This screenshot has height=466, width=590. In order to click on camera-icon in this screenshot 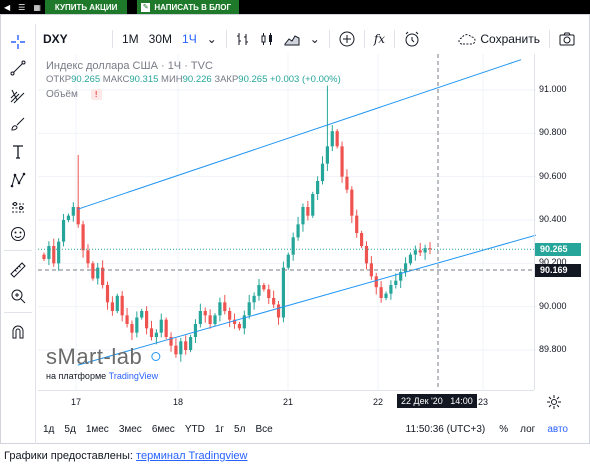, I will do `click(567, 39)`.